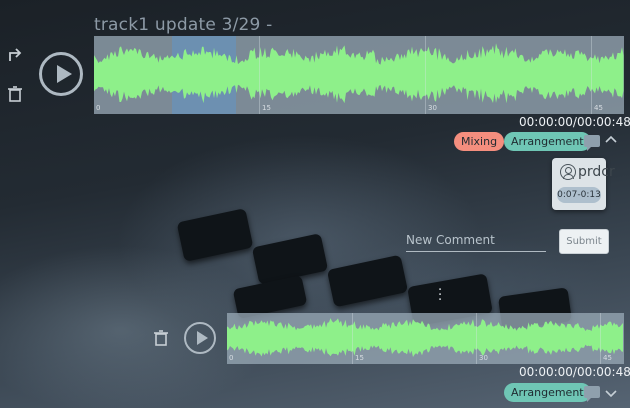 Image resolution: width=630 pixels, height=408 pixels. What do you see at coordinates (440, 295) in the screenshot?
I see `kebab-menu-icon: · · ·` at bounding box center [440, 295].